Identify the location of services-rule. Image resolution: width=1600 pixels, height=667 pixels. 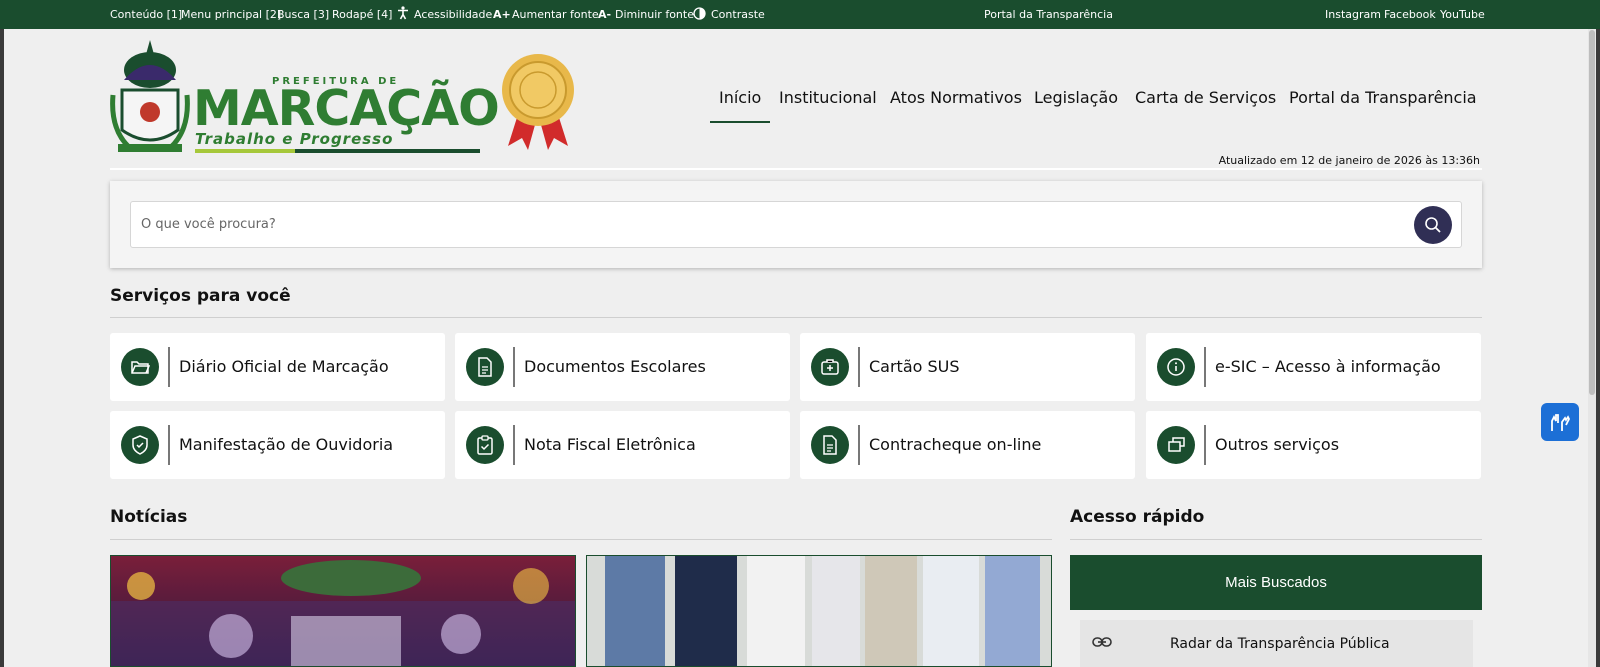
(796, 317).